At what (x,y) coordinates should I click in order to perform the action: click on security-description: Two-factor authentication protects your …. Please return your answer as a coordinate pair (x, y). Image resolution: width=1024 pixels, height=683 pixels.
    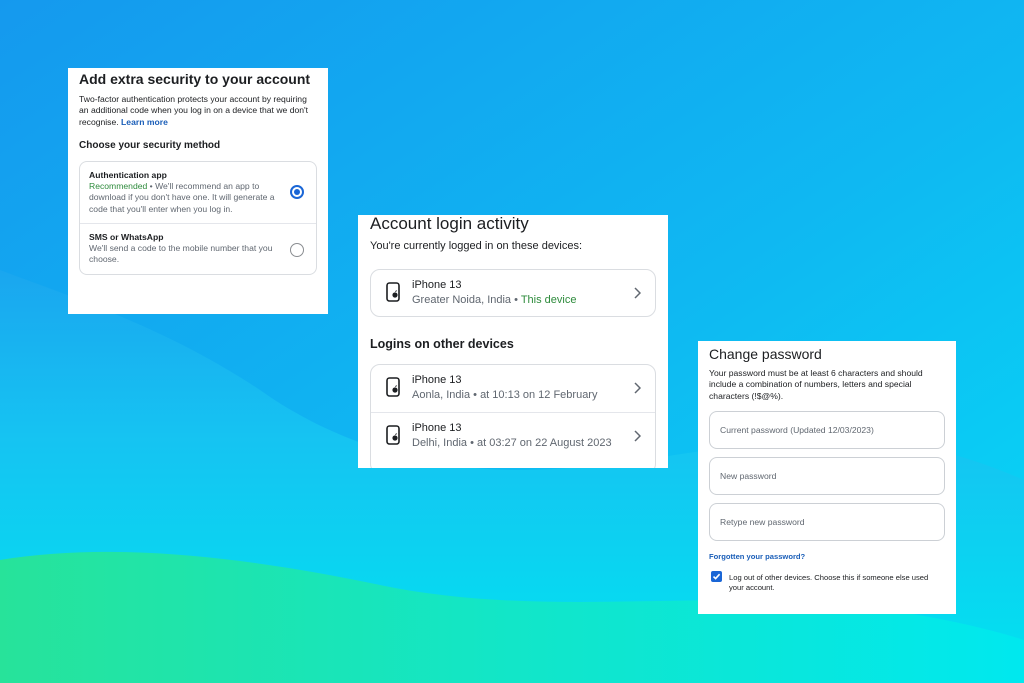
    Looking at the image, I should click on (198, 111).